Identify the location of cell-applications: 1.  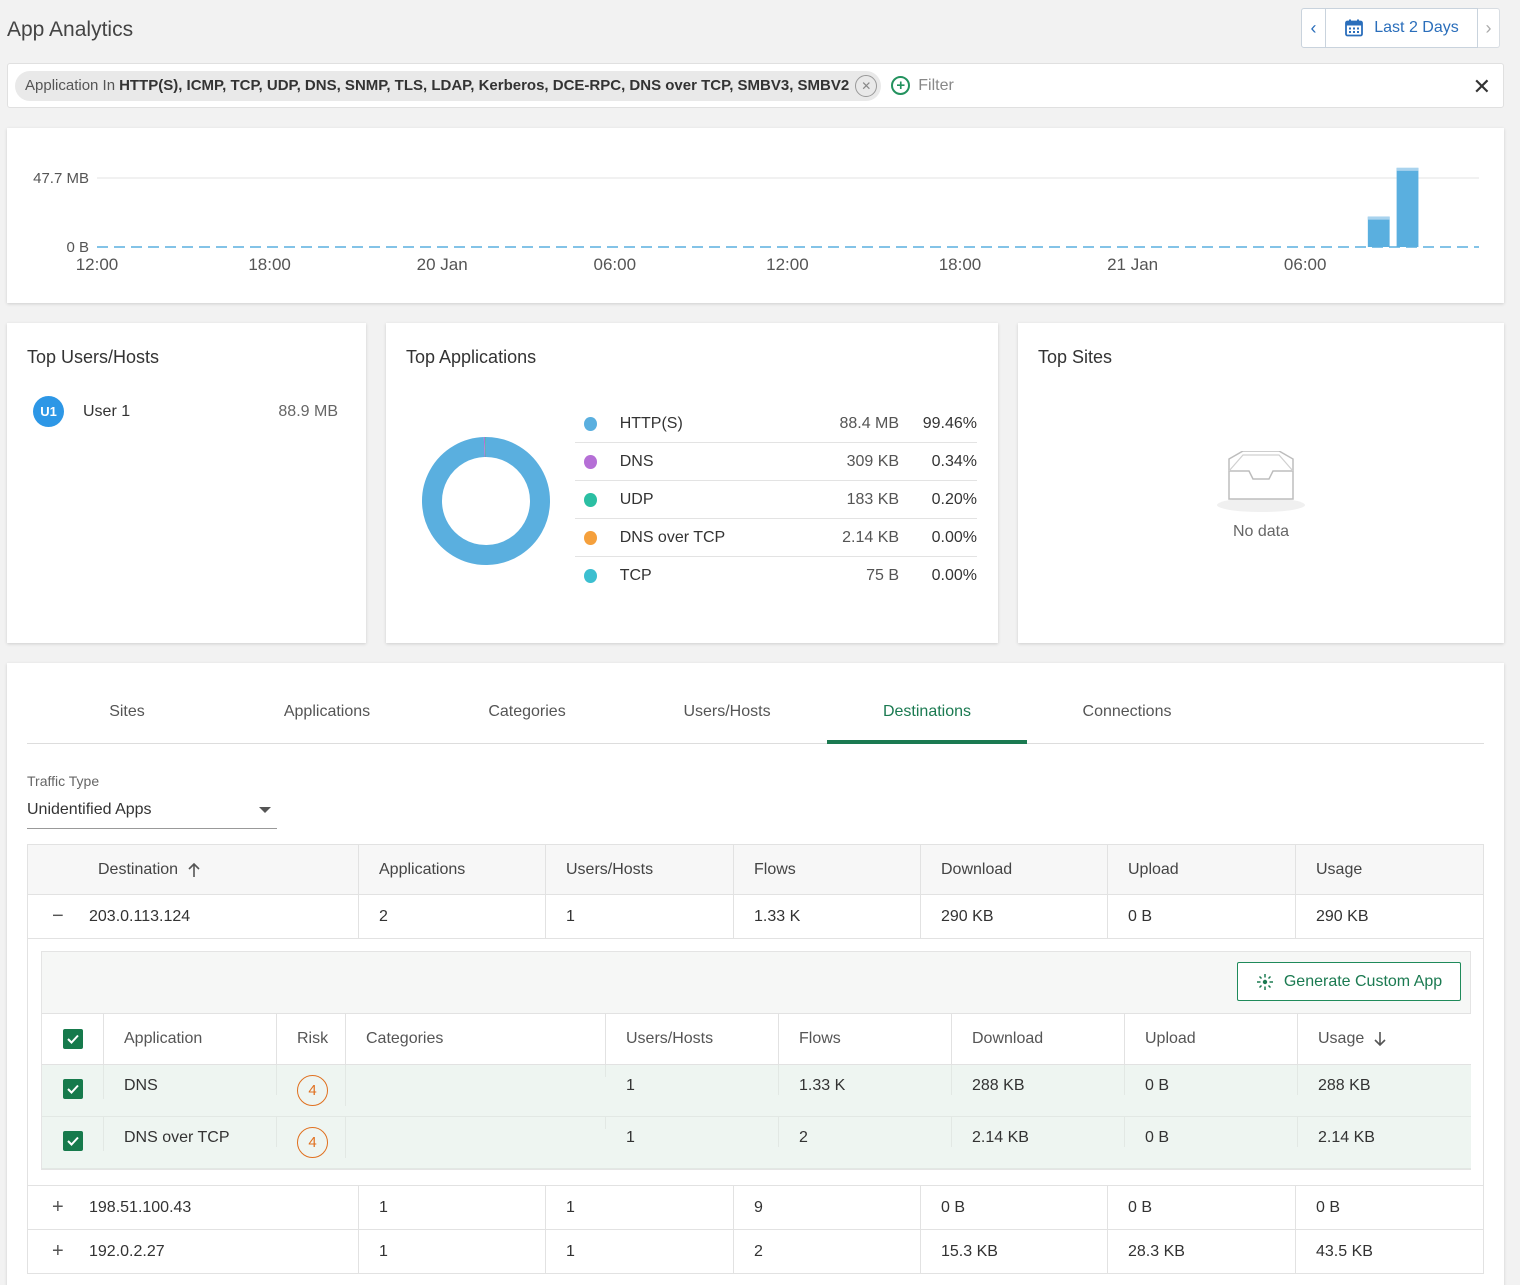
(452, 1251).